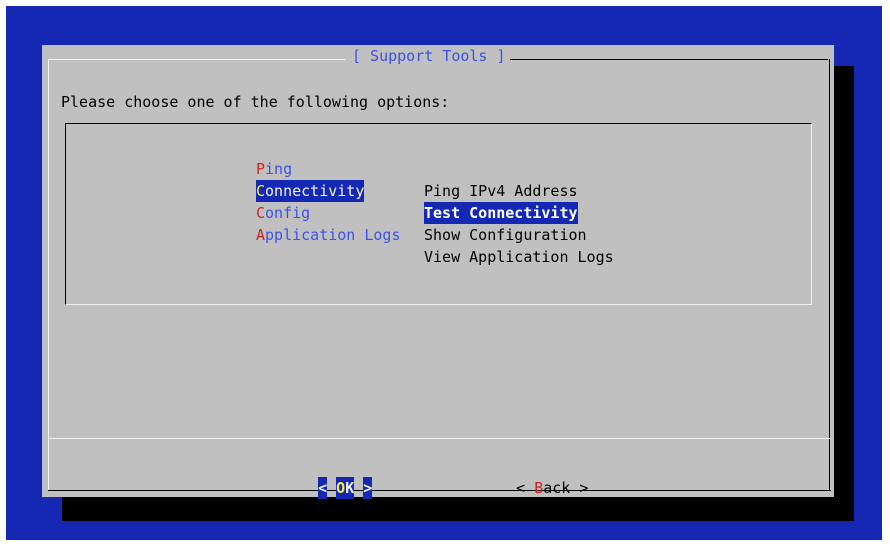 The height and width of the screenshot is (546, 890). I want to click on menu-item-tag: Connectivity, so click(310, 191).